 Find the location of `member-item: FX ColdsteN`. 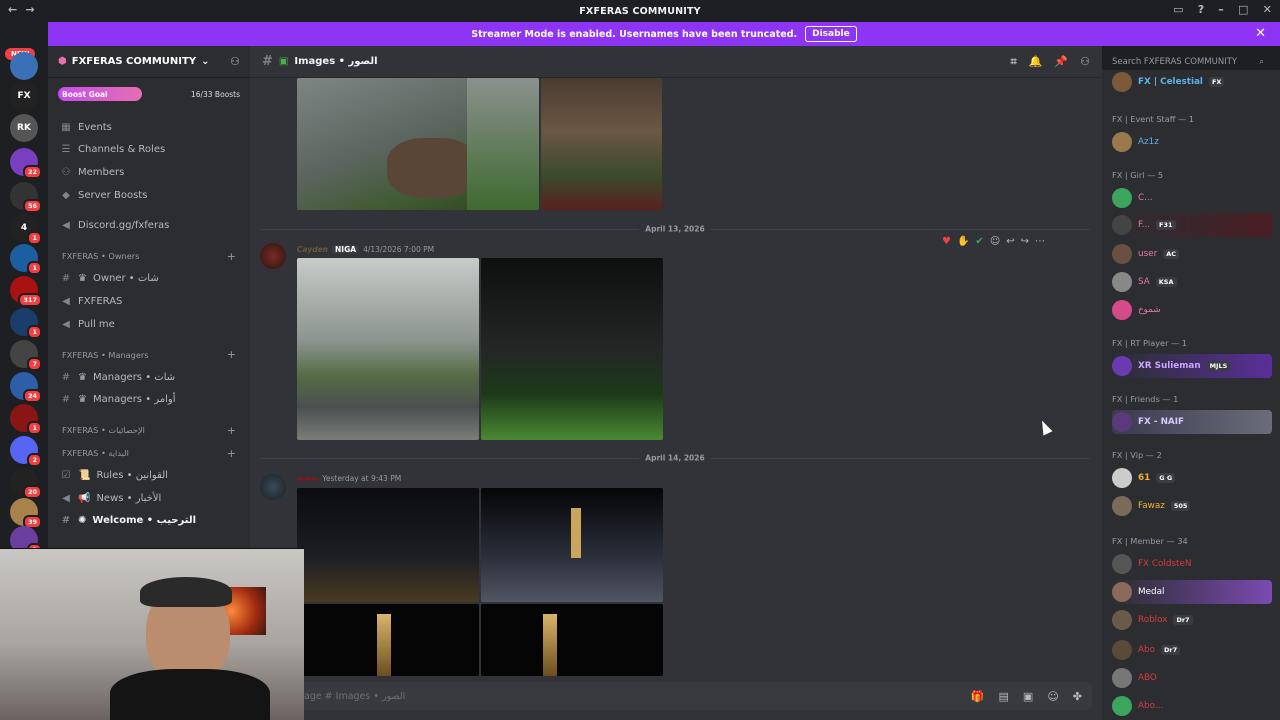

member-item: FX ColdsteN is located at coordinates (1192, 564).